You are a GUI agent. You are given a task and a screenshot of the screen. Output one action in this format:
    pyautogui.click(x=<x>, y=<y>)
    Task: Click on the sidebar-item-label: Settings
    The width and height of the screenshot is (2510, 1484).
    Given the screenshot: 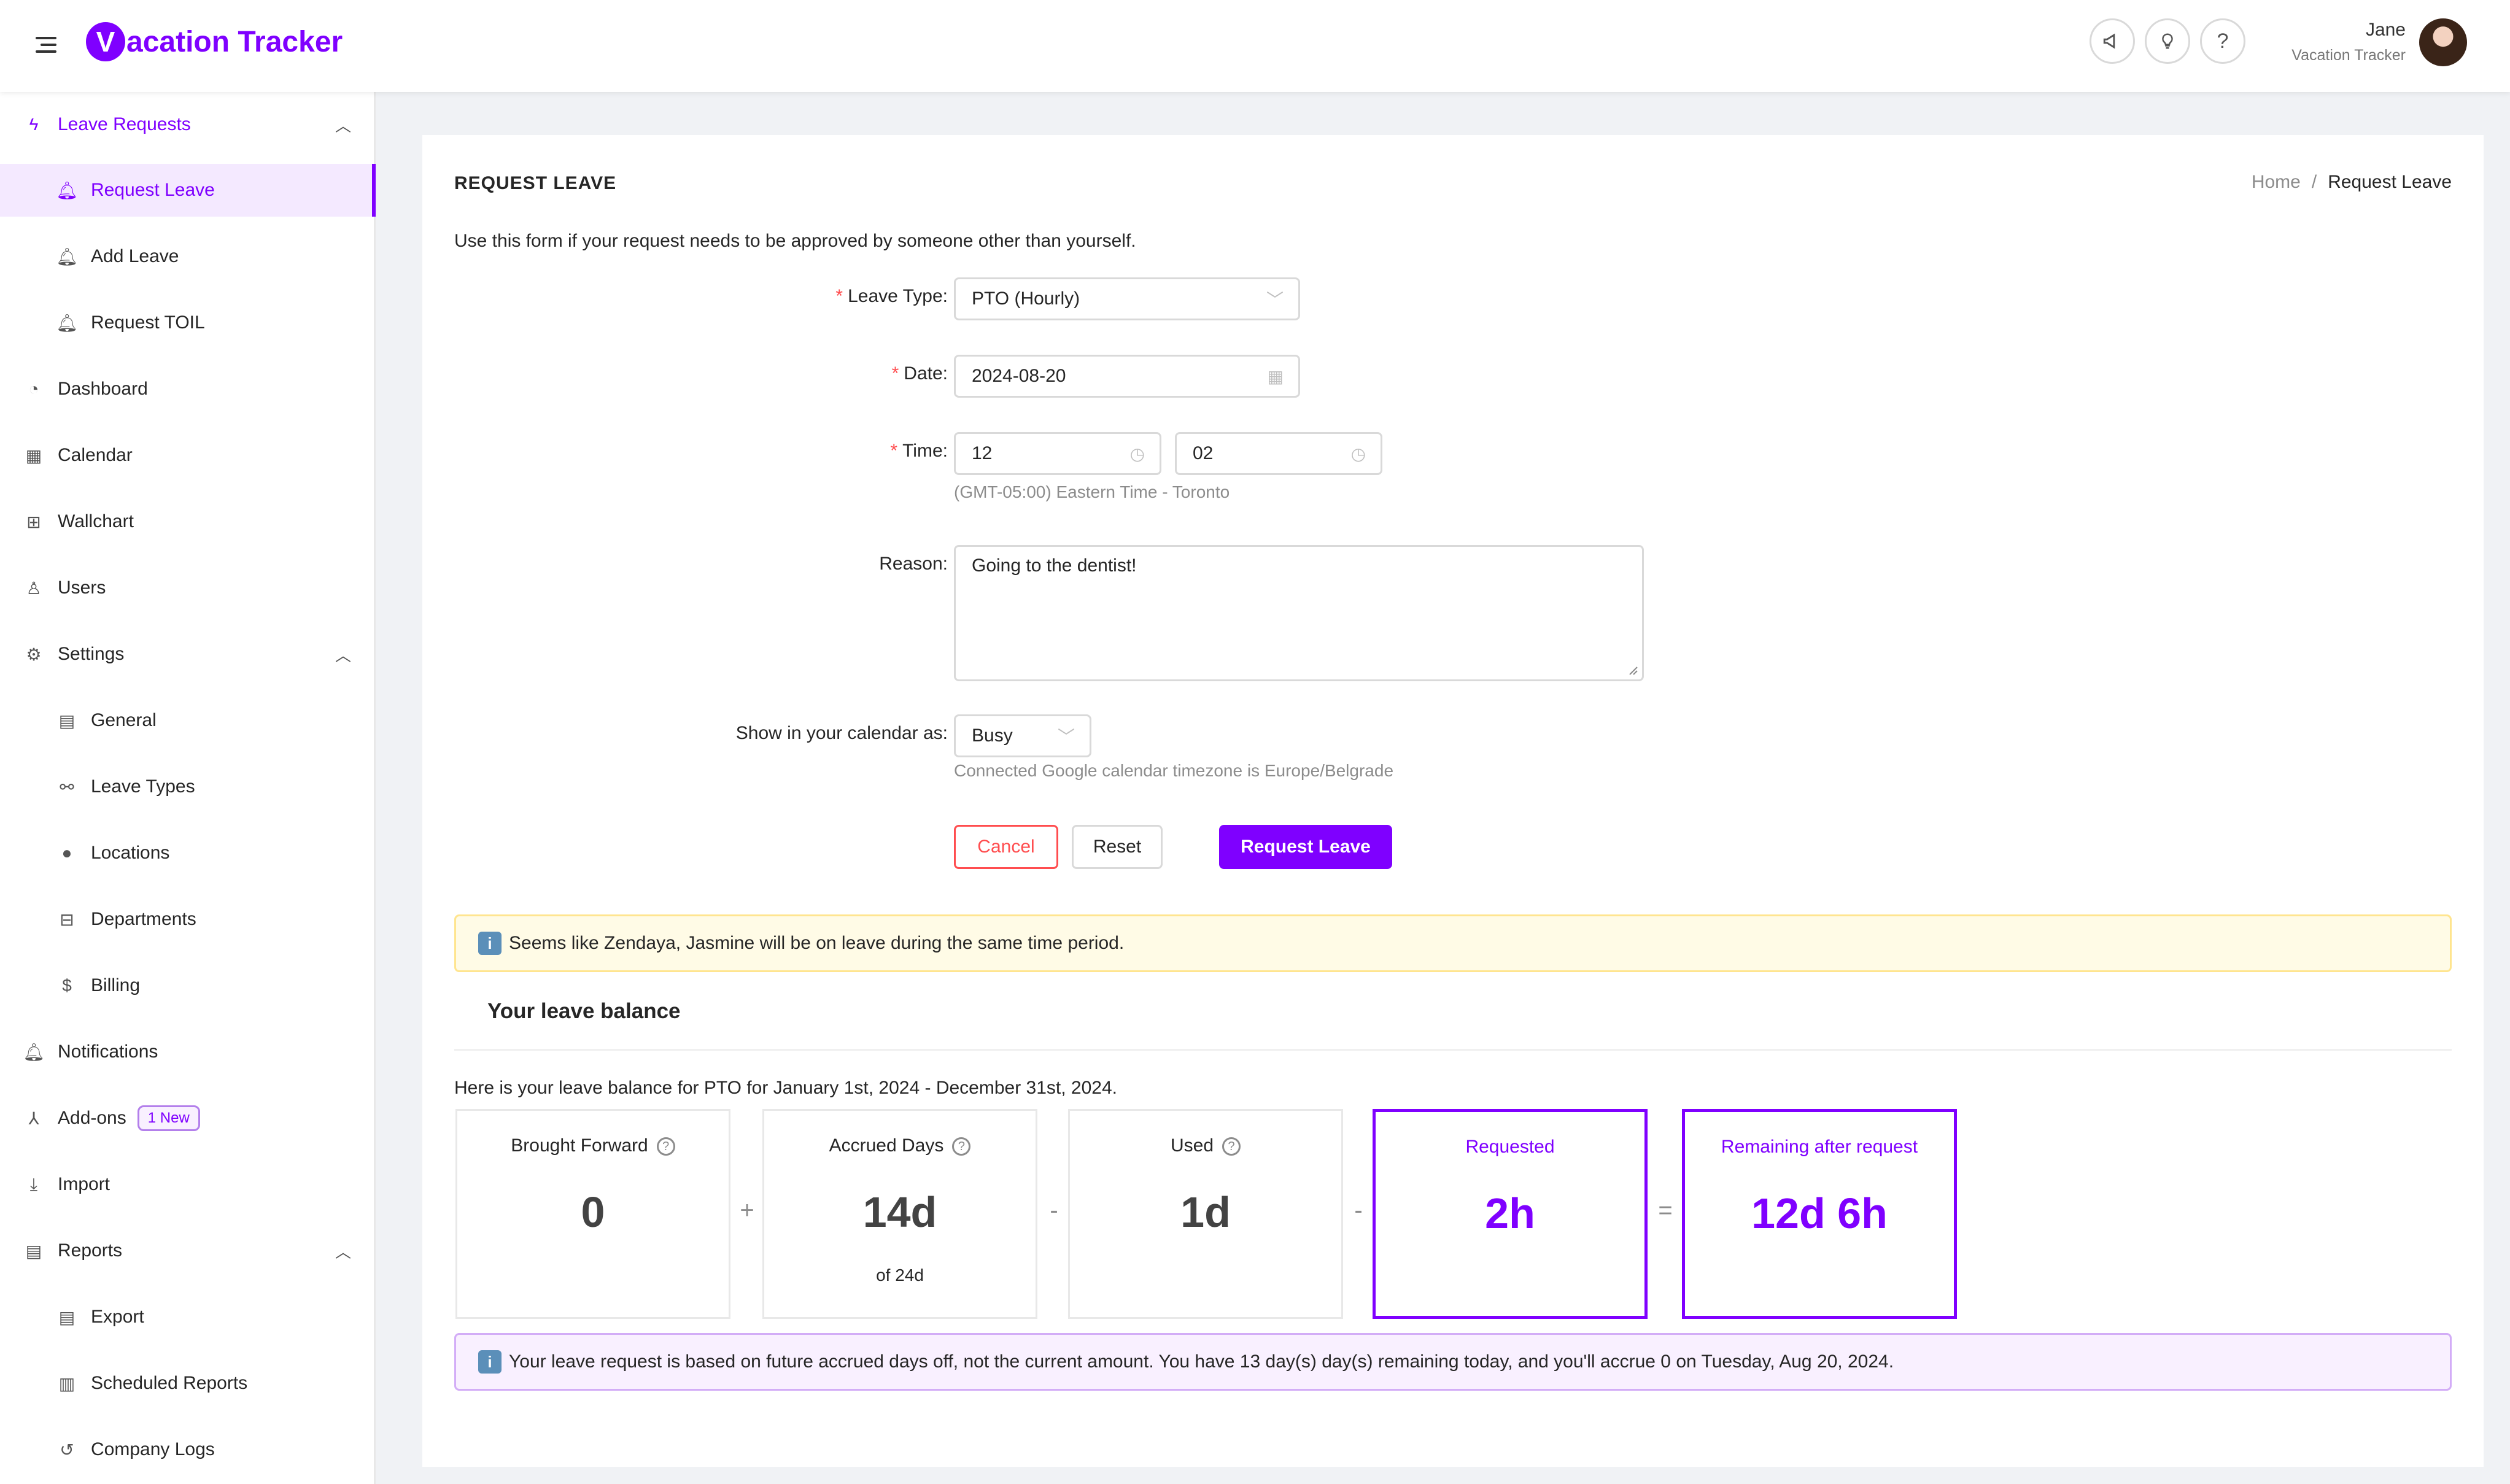 What is the action you would take?
    pyautogui.click(x=92, y=654)
    